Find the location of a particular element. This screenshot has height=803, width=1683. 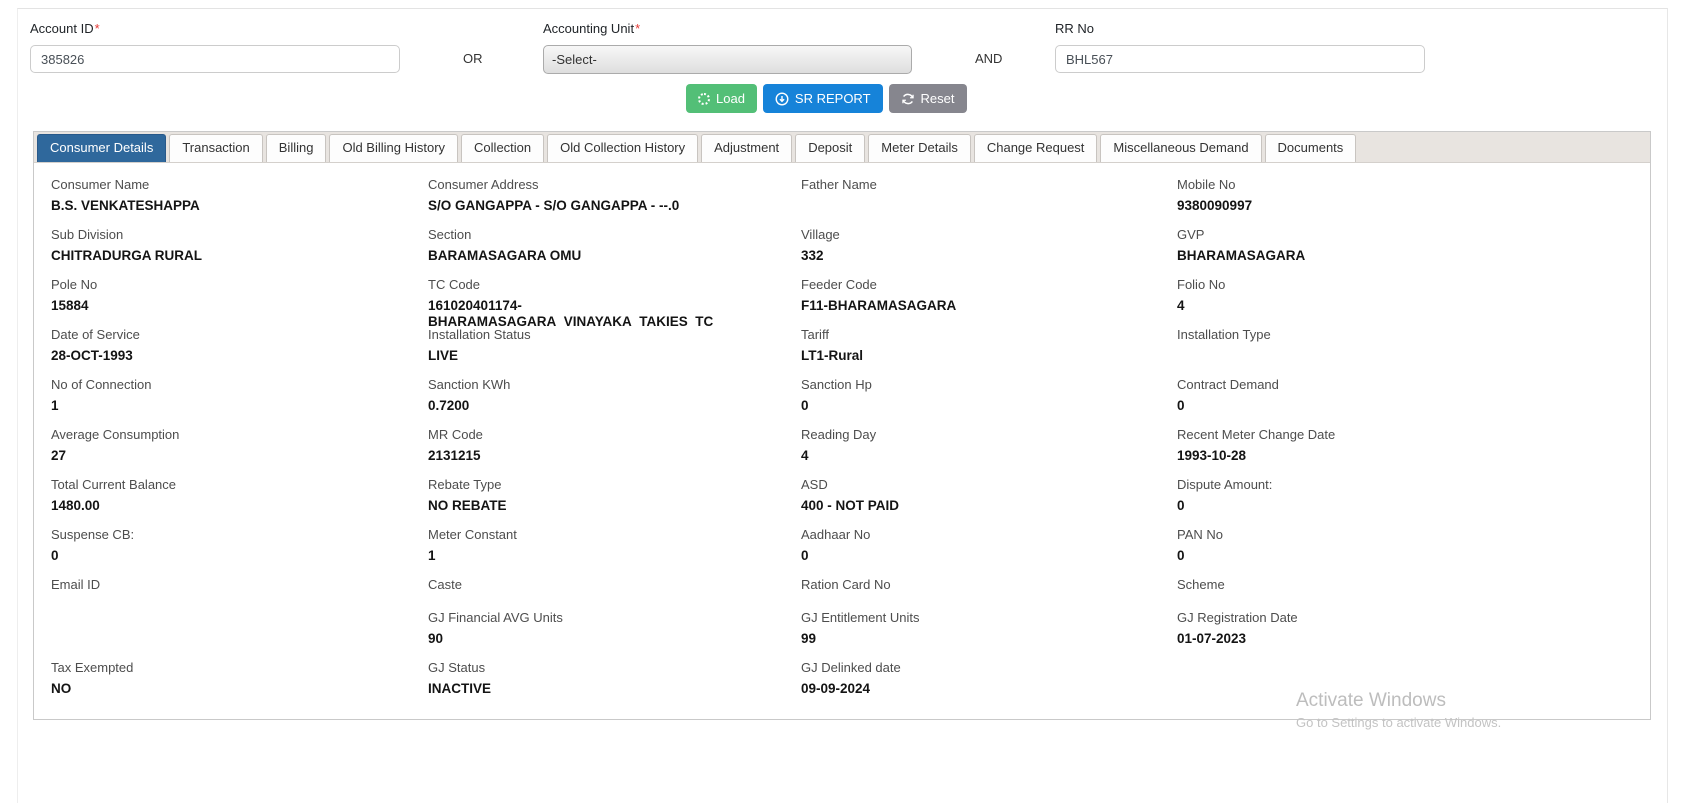

tab-billing: Billing is located at coordinates (296, 148).